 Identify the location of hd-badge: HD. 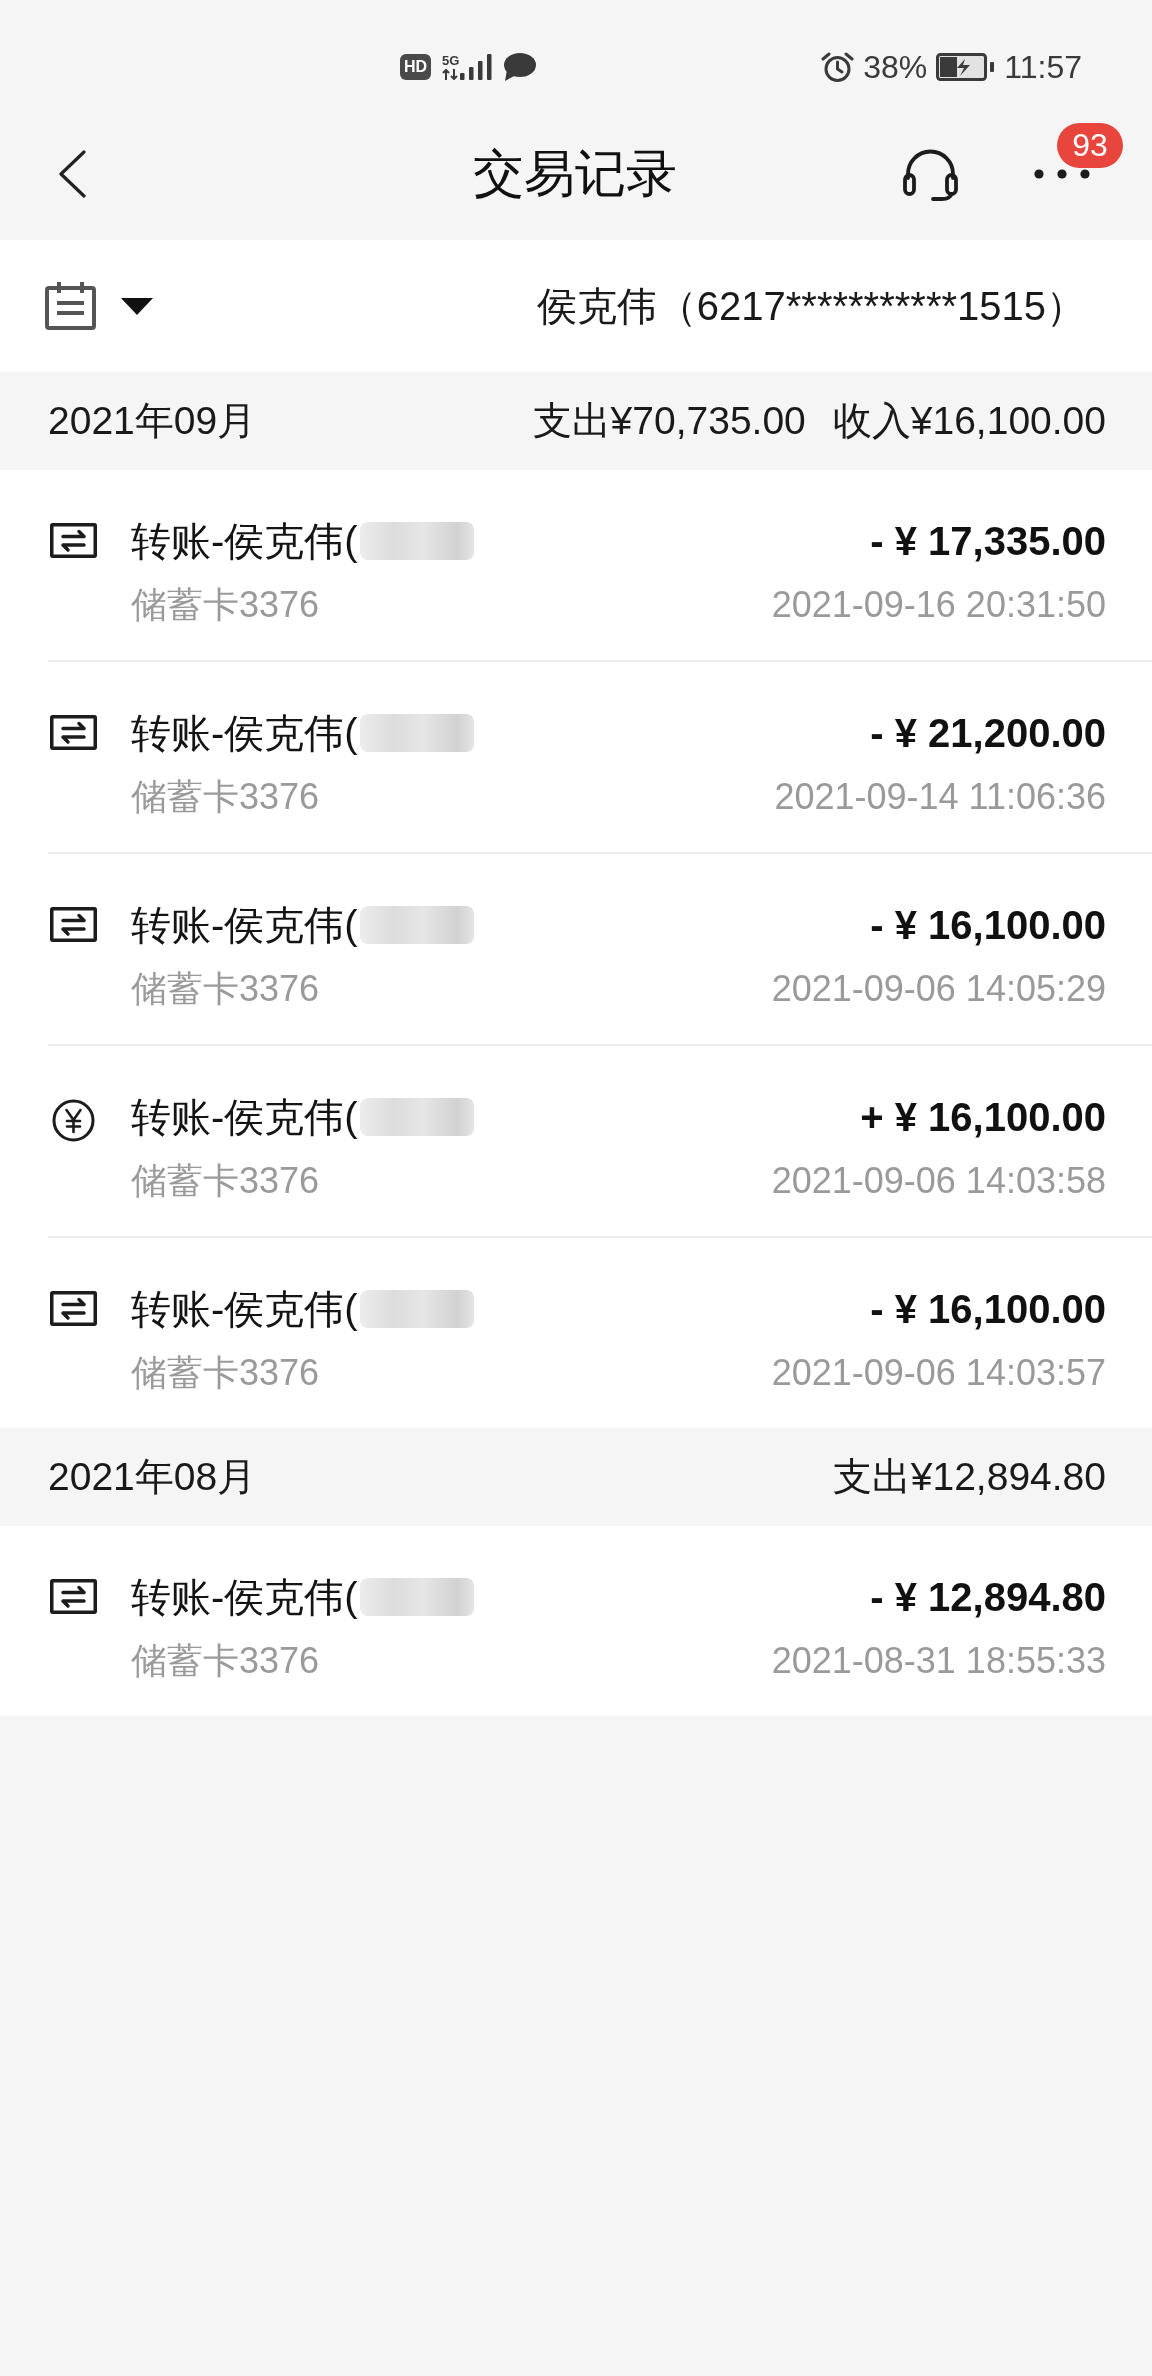
(415, 67).